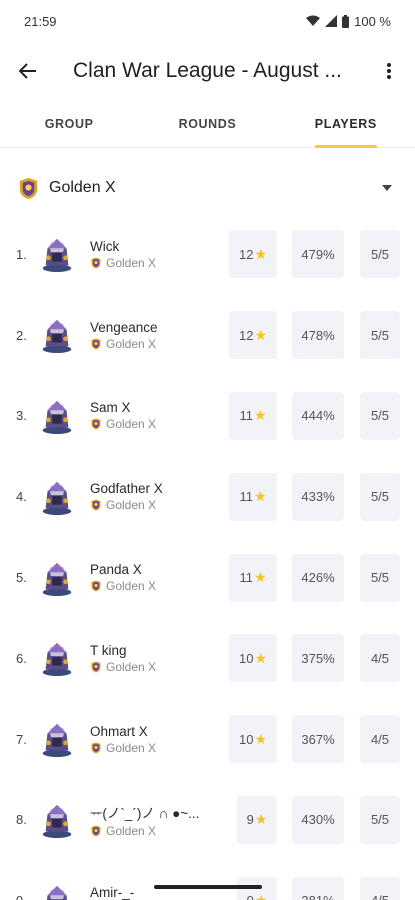 This screenshot has height=900, width=415. What do you see at coordinates (82, 187) in the screenshot?
I see `group-name: Golden X` at bounding box center [82, 187].